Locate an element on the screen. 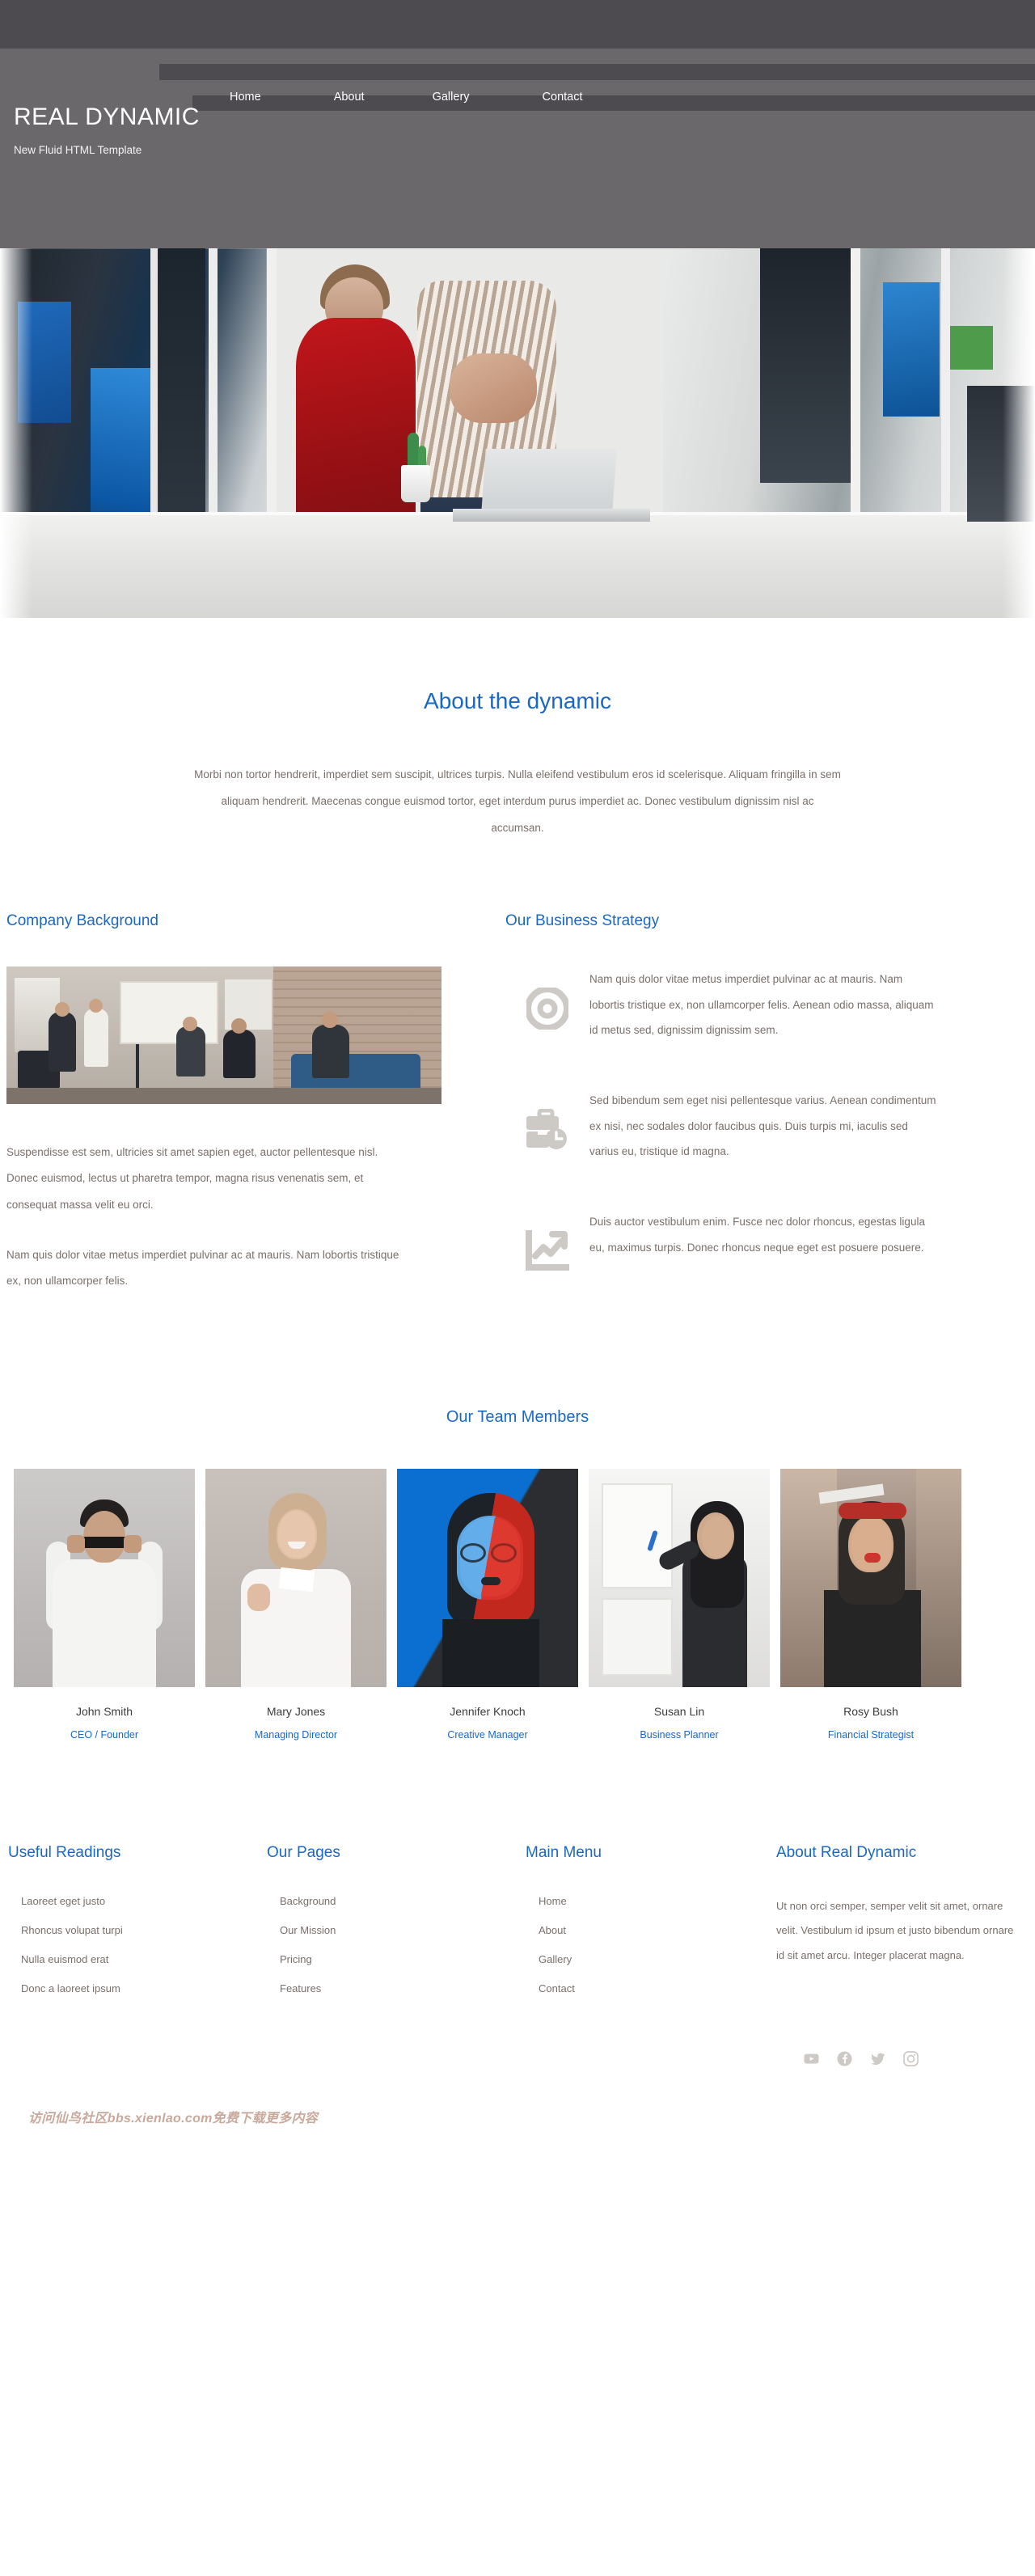  footer-link-list: Background Our Mission Pricing Features is located at coordinates (388, 1945).